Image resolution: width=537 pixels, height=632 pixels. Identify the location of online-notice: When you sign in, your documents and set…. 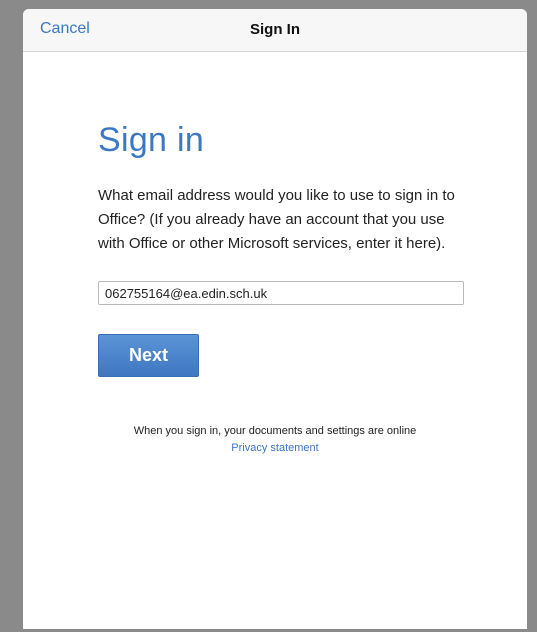
(275, 431).